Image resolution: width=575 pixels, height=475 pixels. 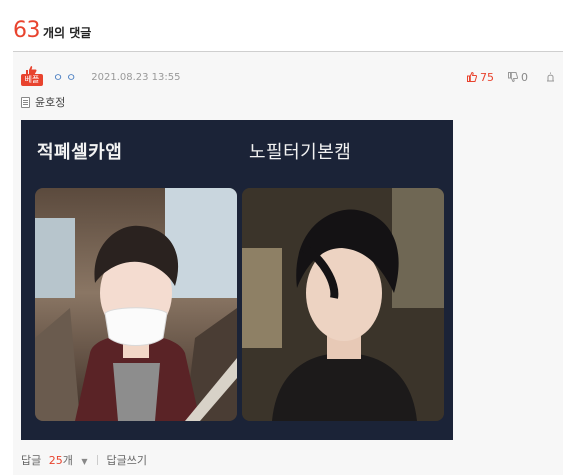 I want to click on comment-count: 63, so click(x=27, y=30).